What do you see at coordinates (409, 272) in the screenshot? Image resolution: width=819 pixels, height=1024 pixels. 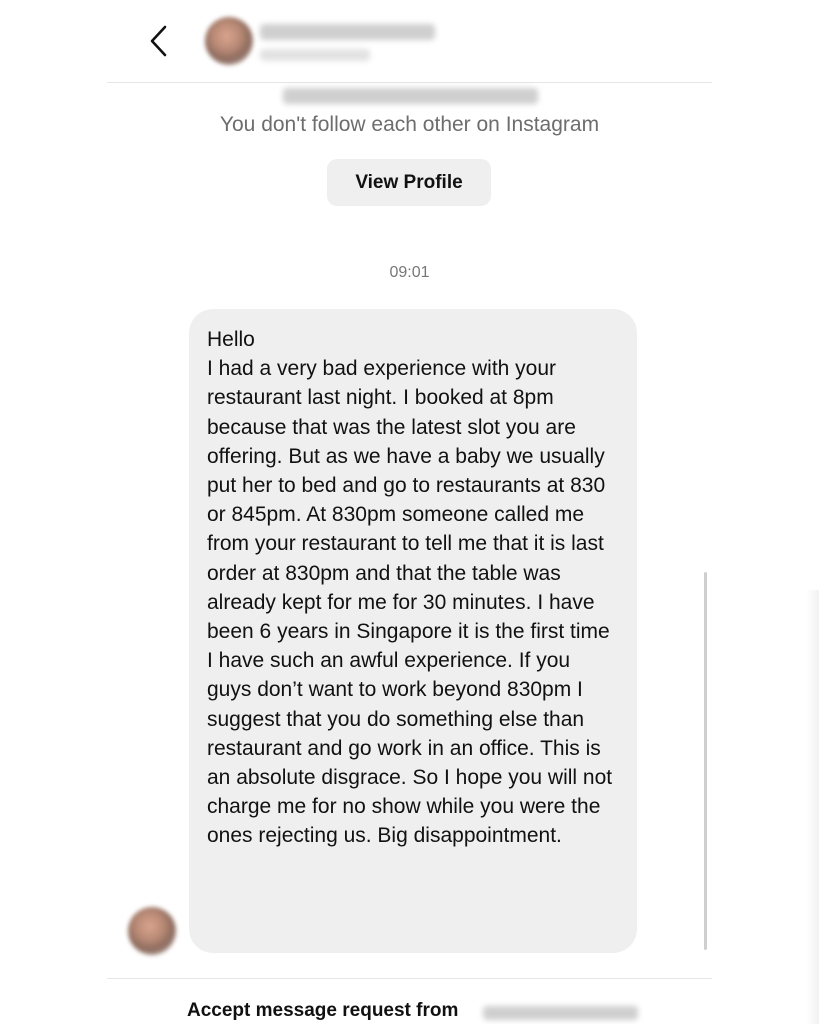 I see `message-timestamp: 09:01` at bounding box center [409, 272].